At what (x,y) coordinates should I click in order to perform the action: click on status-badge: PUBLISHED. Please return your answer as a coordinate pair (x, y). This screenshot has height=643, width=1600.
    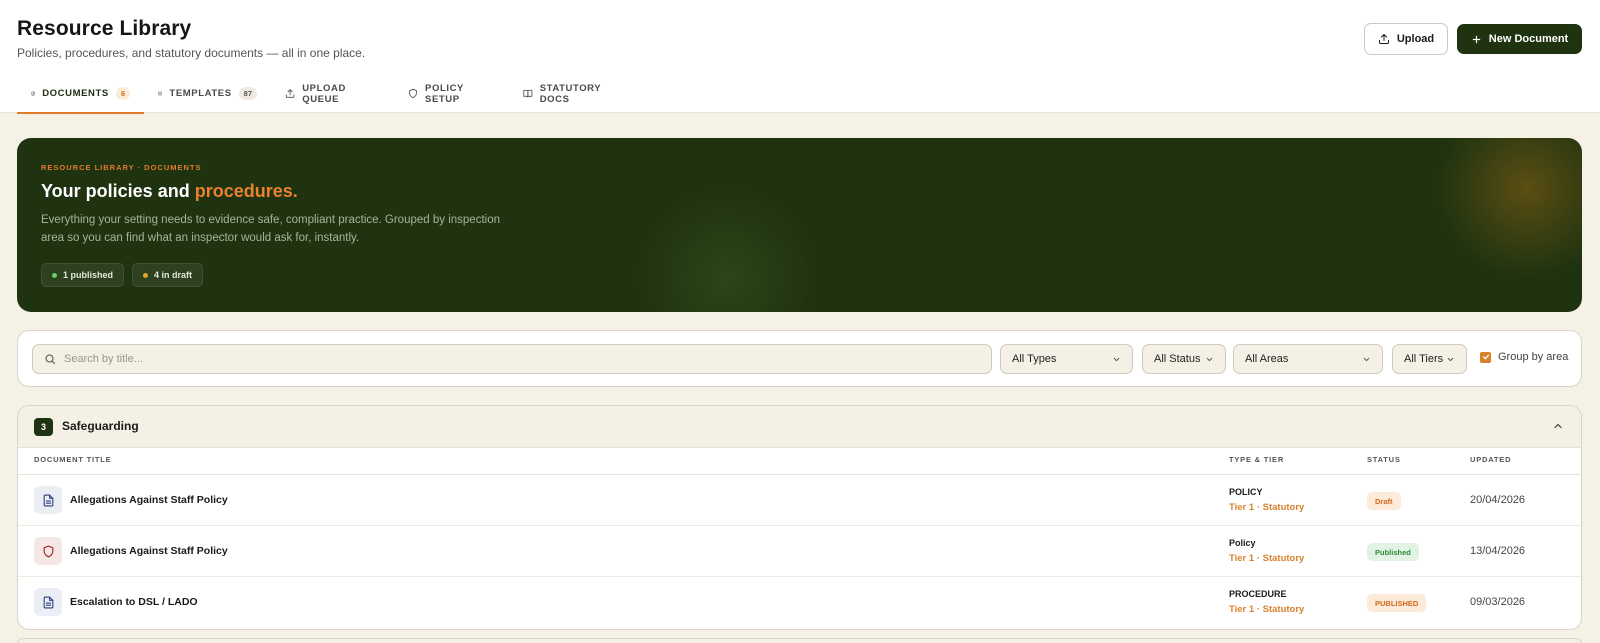
    Looking at the image, I should click on (1397, 603).